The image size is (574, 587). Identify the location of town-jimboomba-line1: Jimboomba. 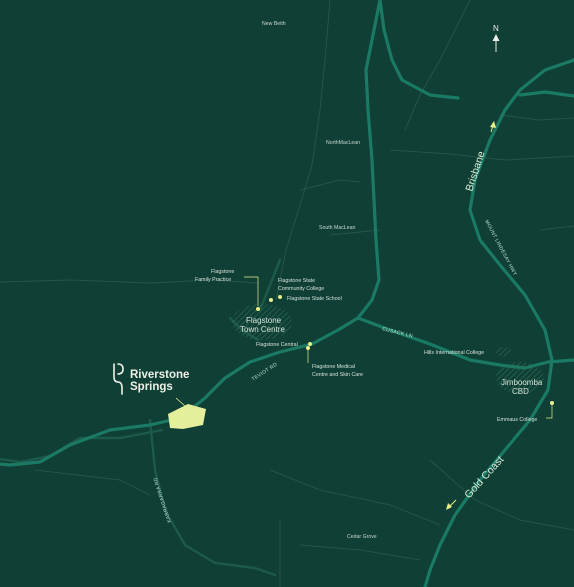
(522, 382).